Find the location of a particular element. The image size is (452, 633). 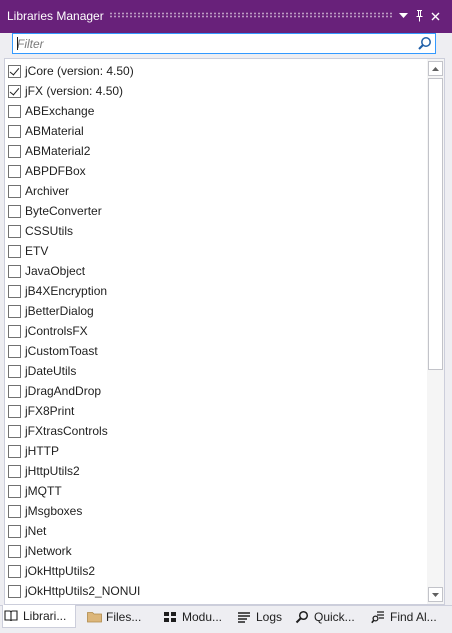

scrollbar-thumb is located at coordinates (435, 224).